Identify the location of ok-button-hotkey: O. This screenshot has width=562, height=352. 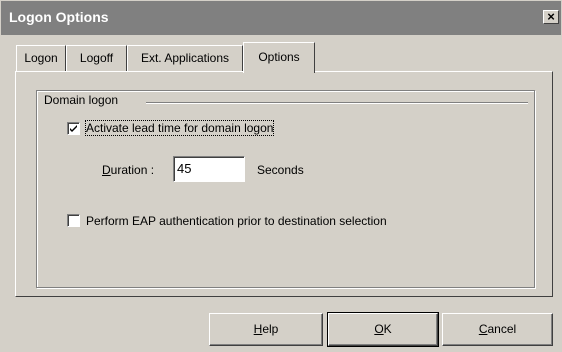
(379, 329).